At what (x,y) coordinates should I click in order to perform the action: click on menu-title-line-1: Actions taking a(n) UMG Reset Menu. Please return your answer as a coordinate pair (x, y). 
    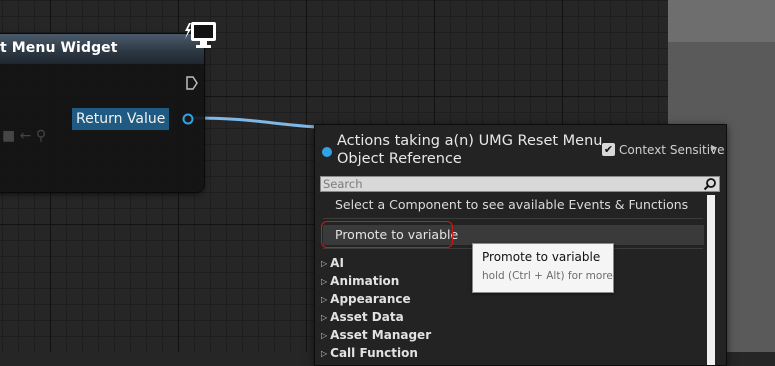
    Looking at the image, I should click on (470, 141).